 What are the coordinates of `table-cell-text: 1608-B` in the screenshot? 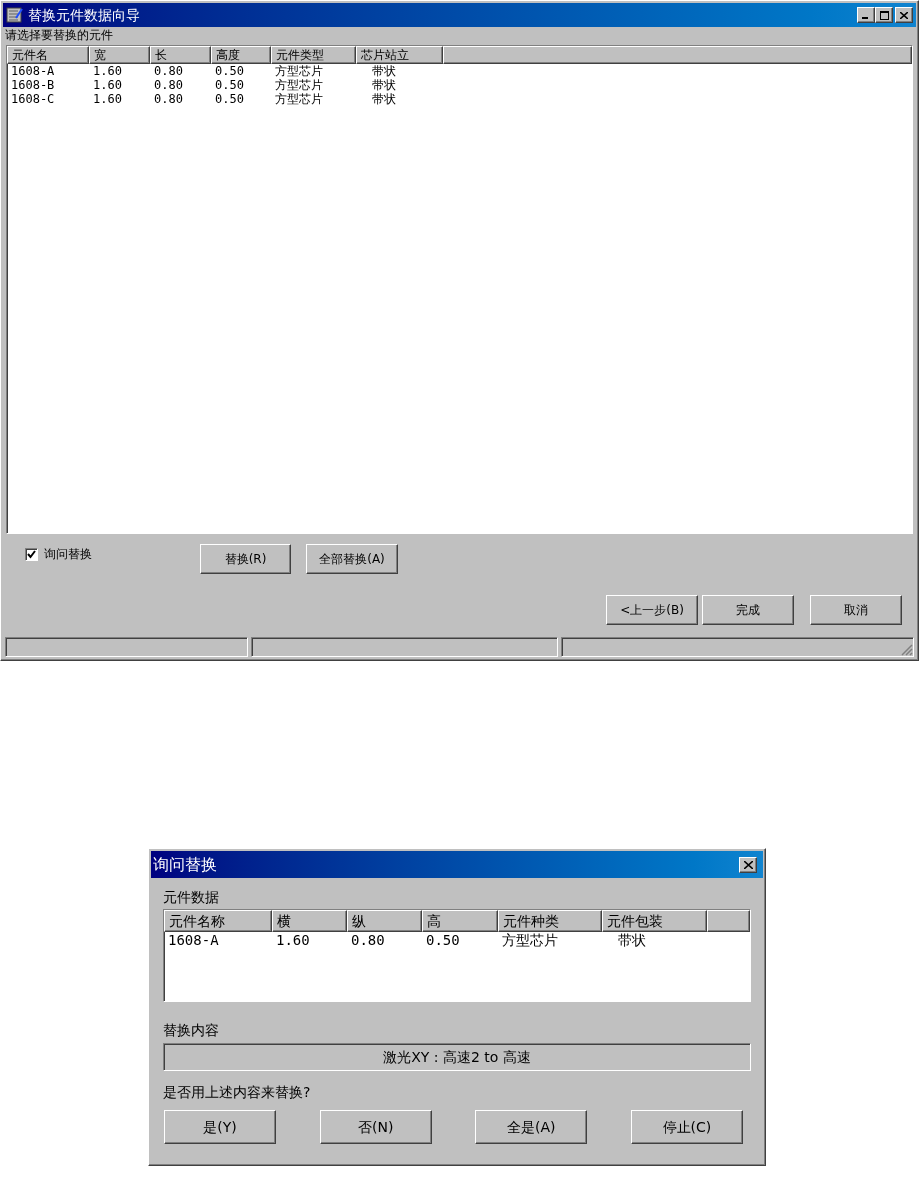 It's located at (33, 85).